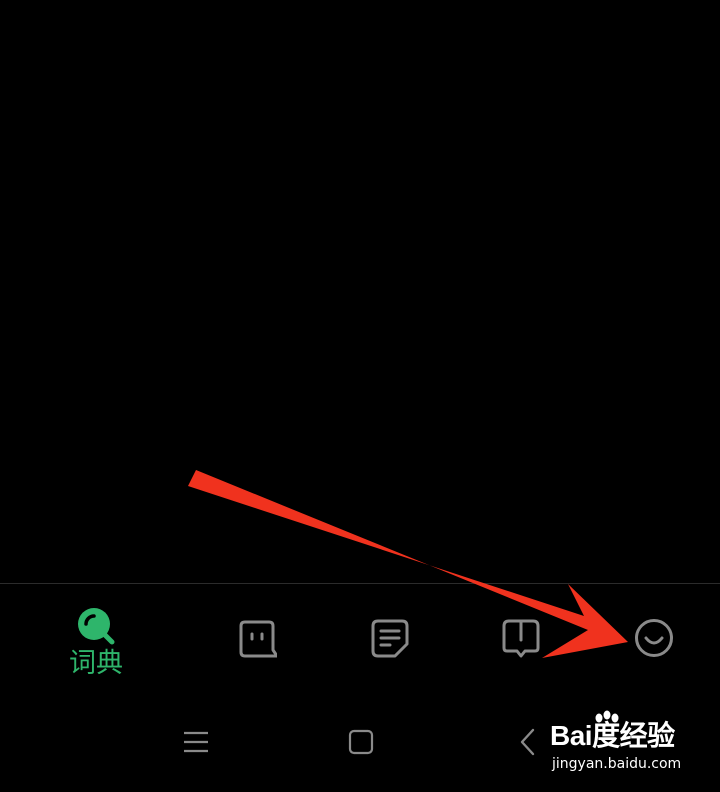  Describe the element at coordinates (623, 745) in the screenshot. I see `watermark: Bai度经验 jingyan.baidu.com` at that location.